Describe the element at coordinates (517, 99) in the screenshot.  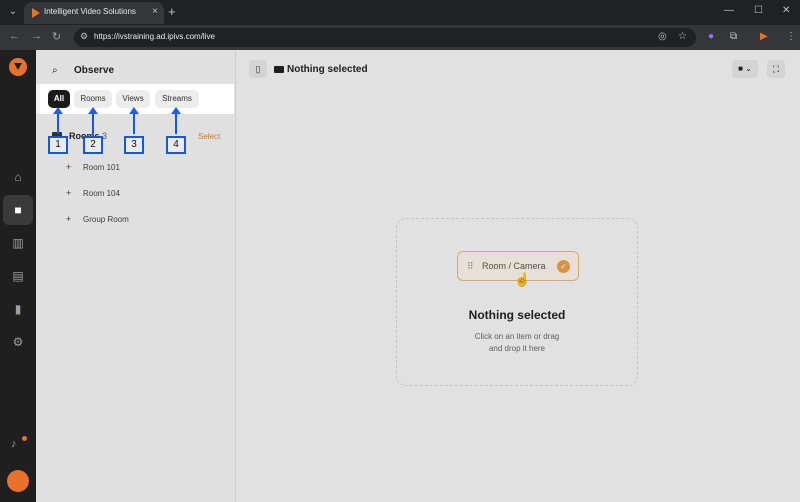
I see `dim-overlay-right` at that location.